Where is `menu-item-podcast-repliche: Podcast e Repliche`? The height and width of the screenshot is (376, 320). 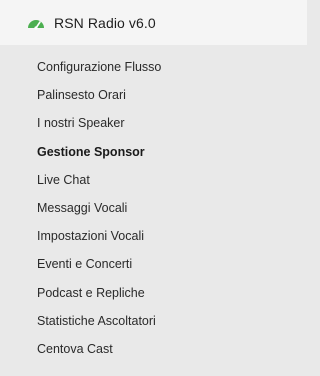 menu-item-podcast-repliche: Podcast e Repliche is located at coordinates (153, 293).